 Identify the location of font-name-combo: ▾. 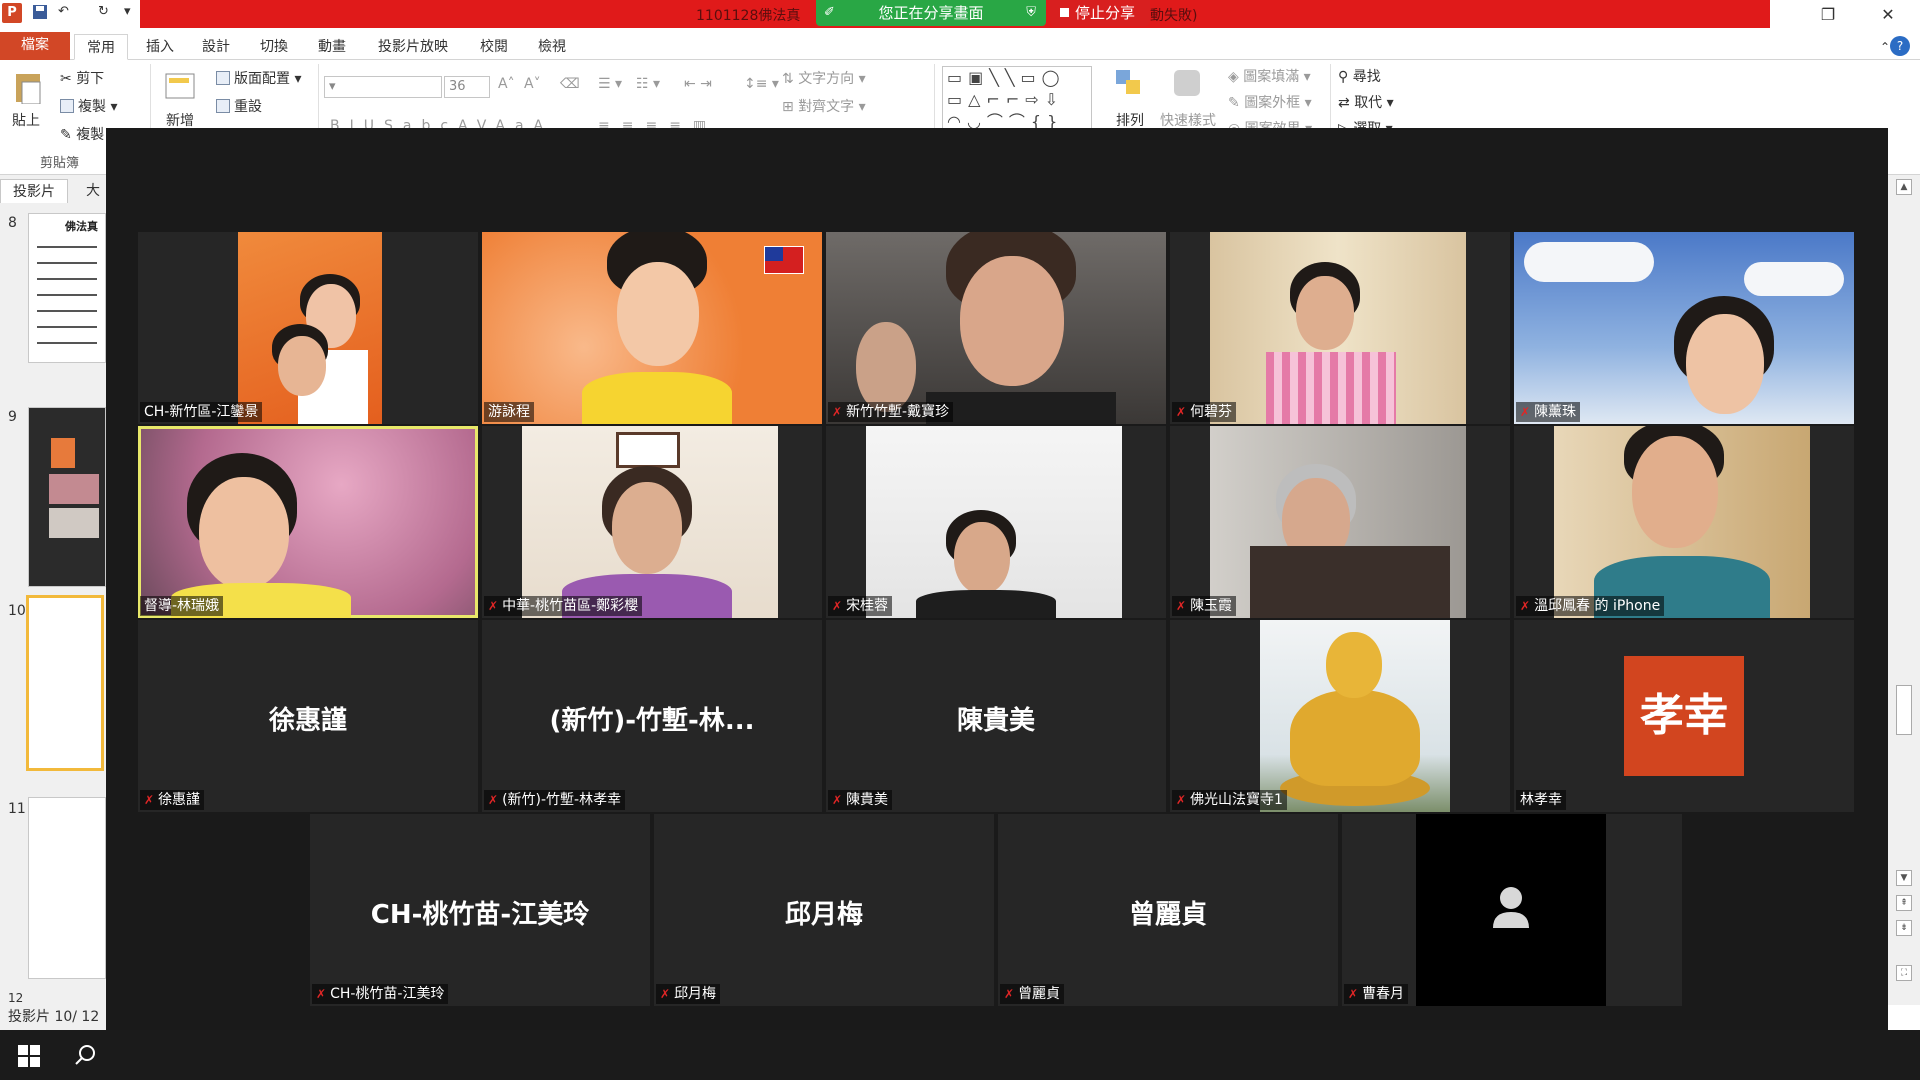
(383, 87).